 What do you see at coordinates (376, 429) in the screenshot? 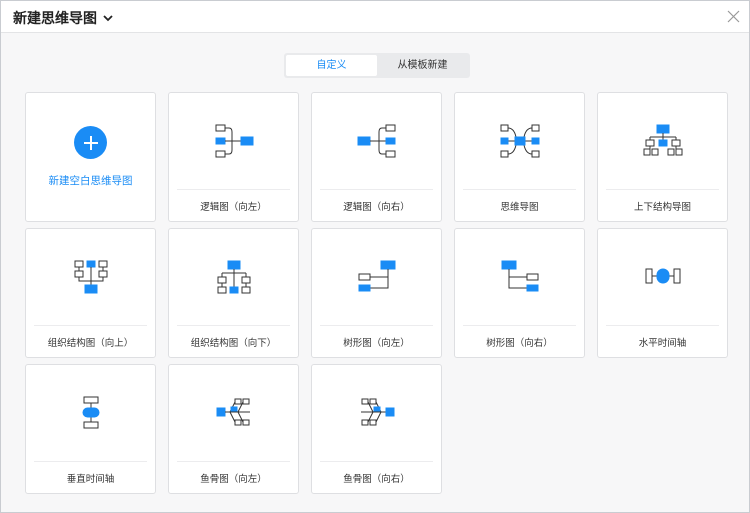
I see `template-card-fishbone-right: 鱼骨图（向右）` at bounding box center [376, 429].